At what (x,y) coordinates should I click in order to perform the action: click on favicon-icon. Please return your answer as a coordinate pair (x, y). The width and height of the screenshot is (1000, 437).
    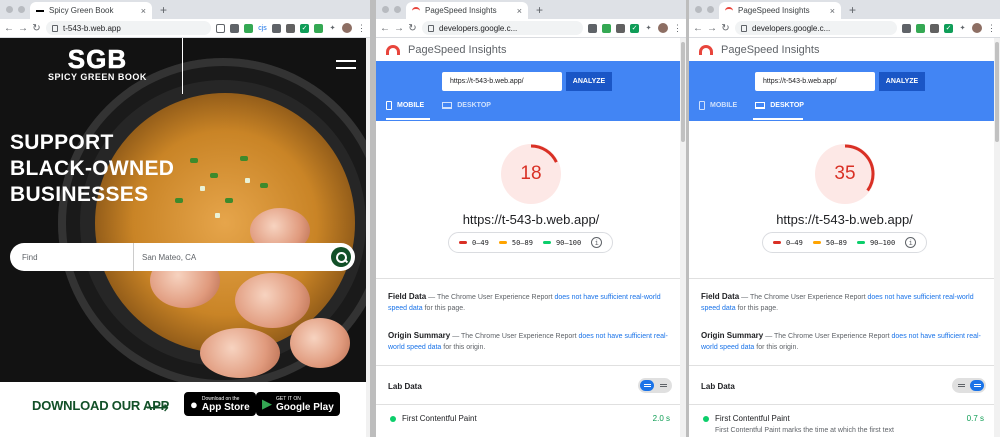
    Looking at the image, I should click on (40, 10).